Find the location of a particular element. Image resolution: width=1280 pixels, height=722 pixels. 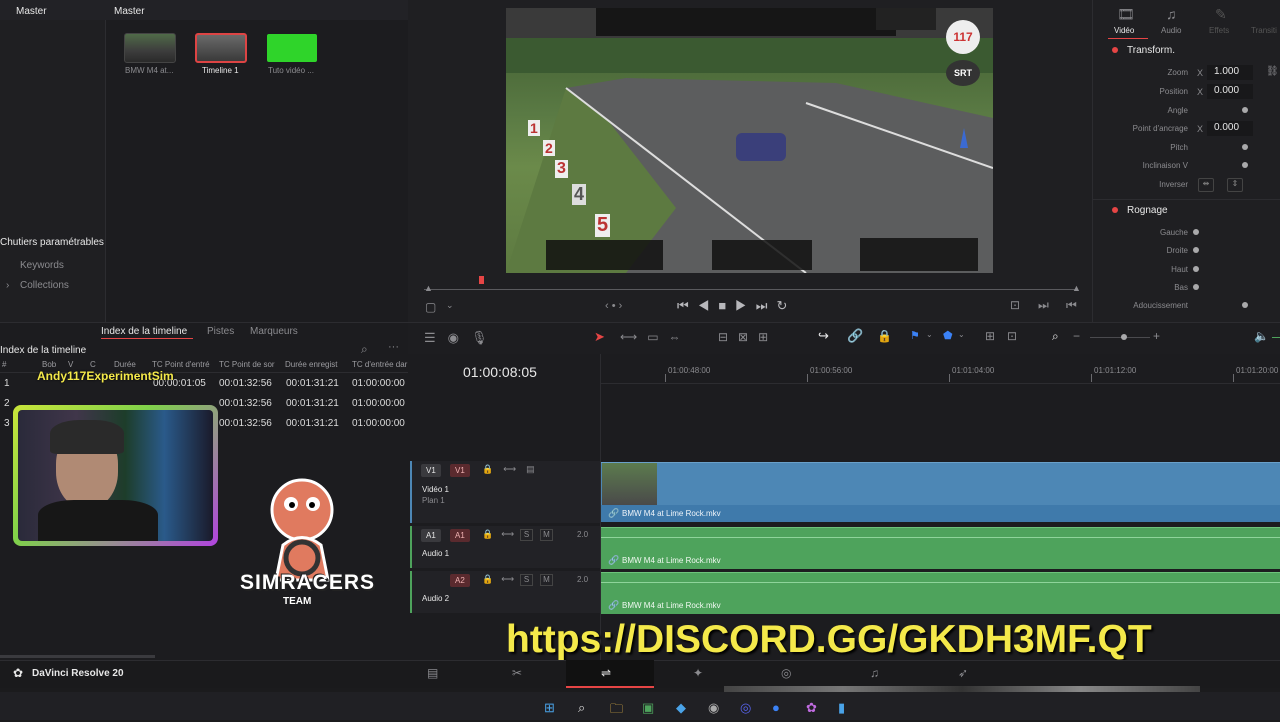

loop-icon: ↻ is located at coordinates (786, 305).